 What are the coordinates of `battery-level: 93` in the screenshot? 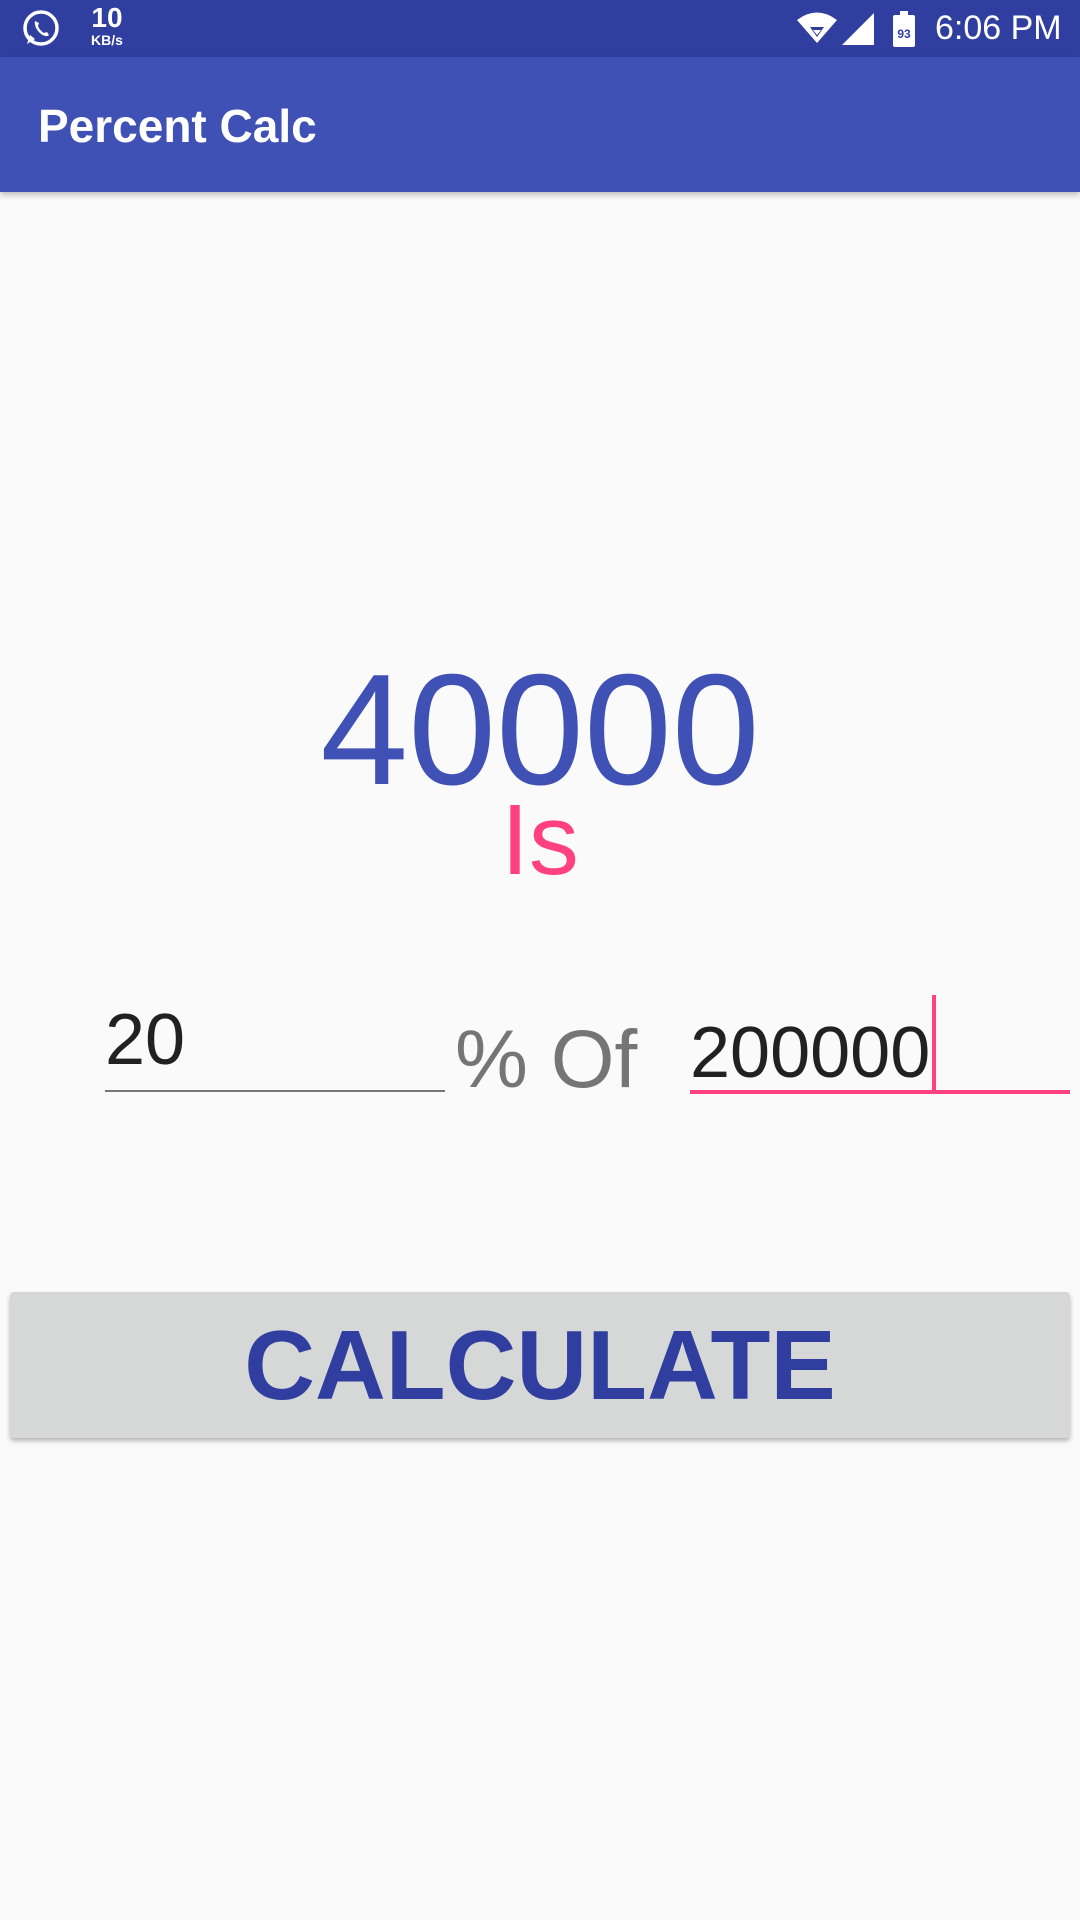 It's located at (904, 34).